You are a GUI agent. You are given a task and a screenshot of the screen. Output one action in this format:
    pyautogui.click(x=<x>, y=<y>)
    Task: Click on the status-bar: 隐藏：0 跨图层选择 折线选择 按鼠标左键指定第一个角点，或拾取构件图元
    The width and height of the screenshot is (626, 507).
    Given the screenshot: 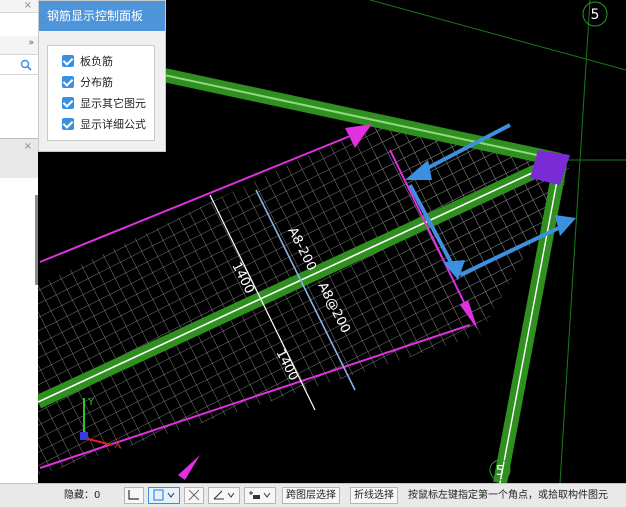 What is the action you would take?
    pyautogui.click(x=313, y=495)
    